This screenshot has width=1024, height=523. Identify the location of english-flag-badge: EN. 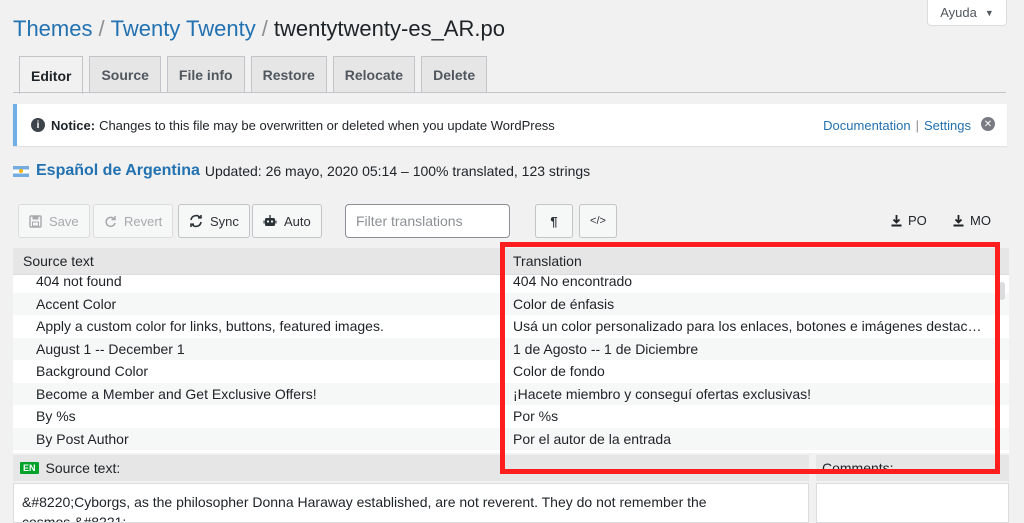
(29, 468).